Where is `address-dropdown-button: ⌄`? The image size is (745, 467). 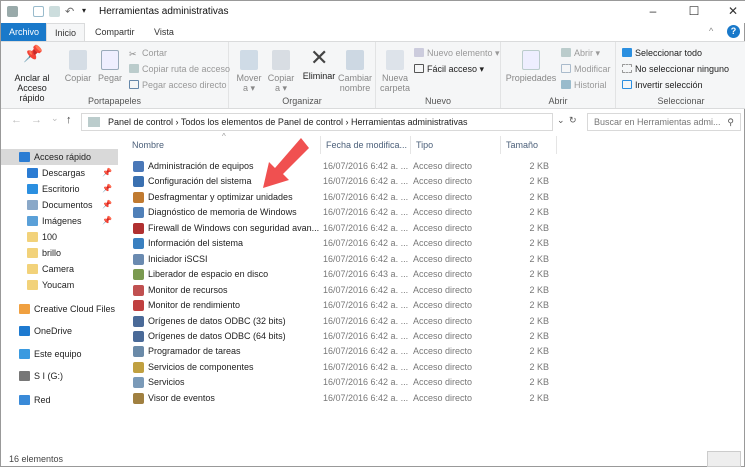
address-dropdown-button: ⌄ is located at coordinates (561, 120).